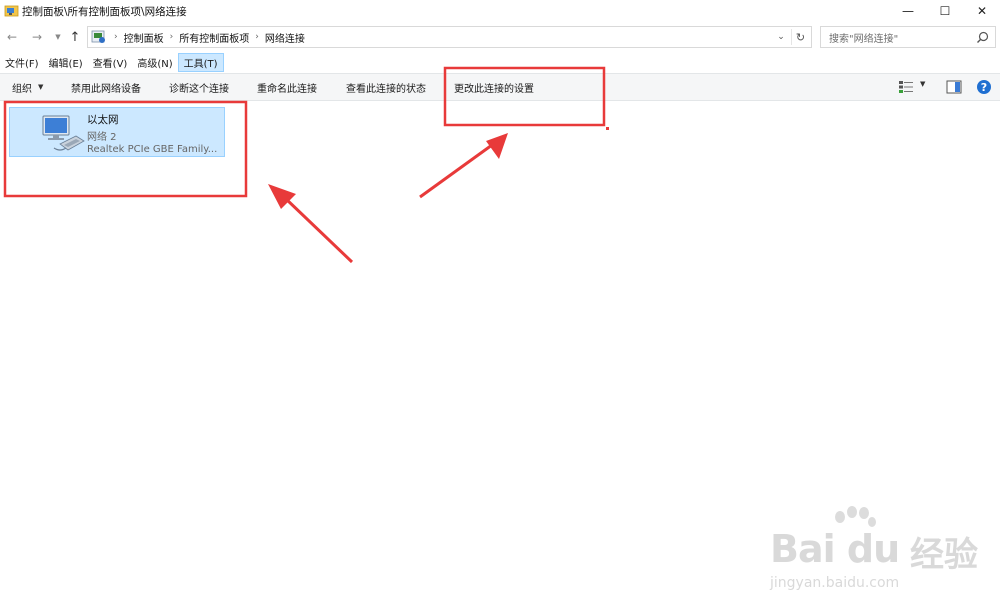  Describe the element at coordinates (945, 11) in the screenshot. I see `maximize-button: ☐` at that location.